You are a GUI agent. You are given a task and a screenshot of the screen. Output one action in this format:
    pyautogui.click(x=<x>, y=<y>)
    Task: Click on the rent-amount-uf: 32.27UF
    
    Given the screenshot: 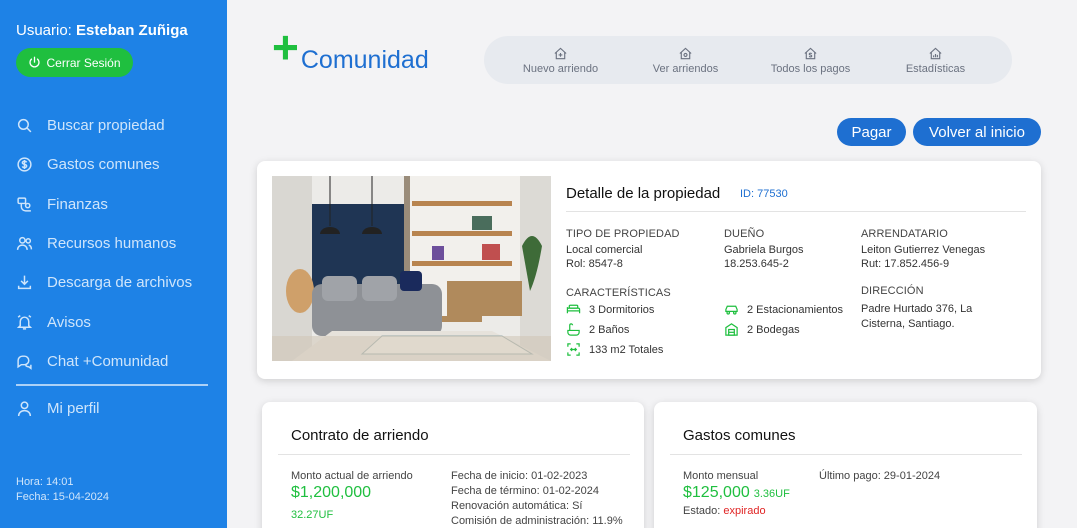 What is the action you would take?
    pyautogui.click(x=312, y=515)
    